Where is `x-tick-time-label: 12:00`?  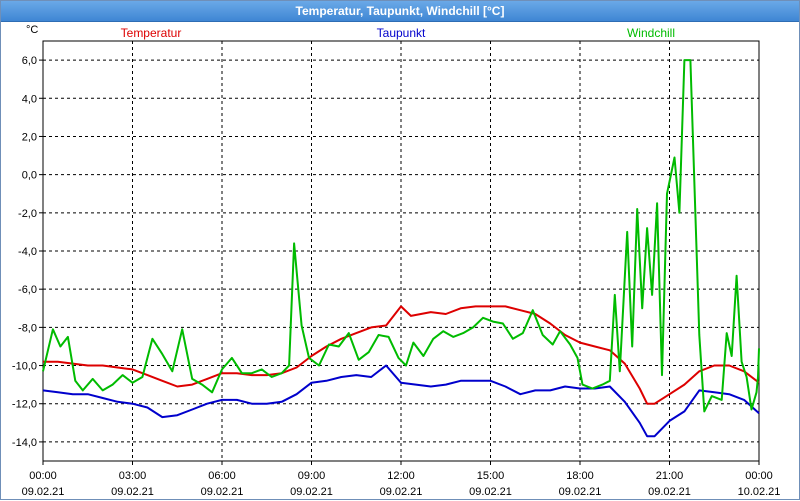
x-tick-time-label: 12:00 is located at coordinates (401, 476).